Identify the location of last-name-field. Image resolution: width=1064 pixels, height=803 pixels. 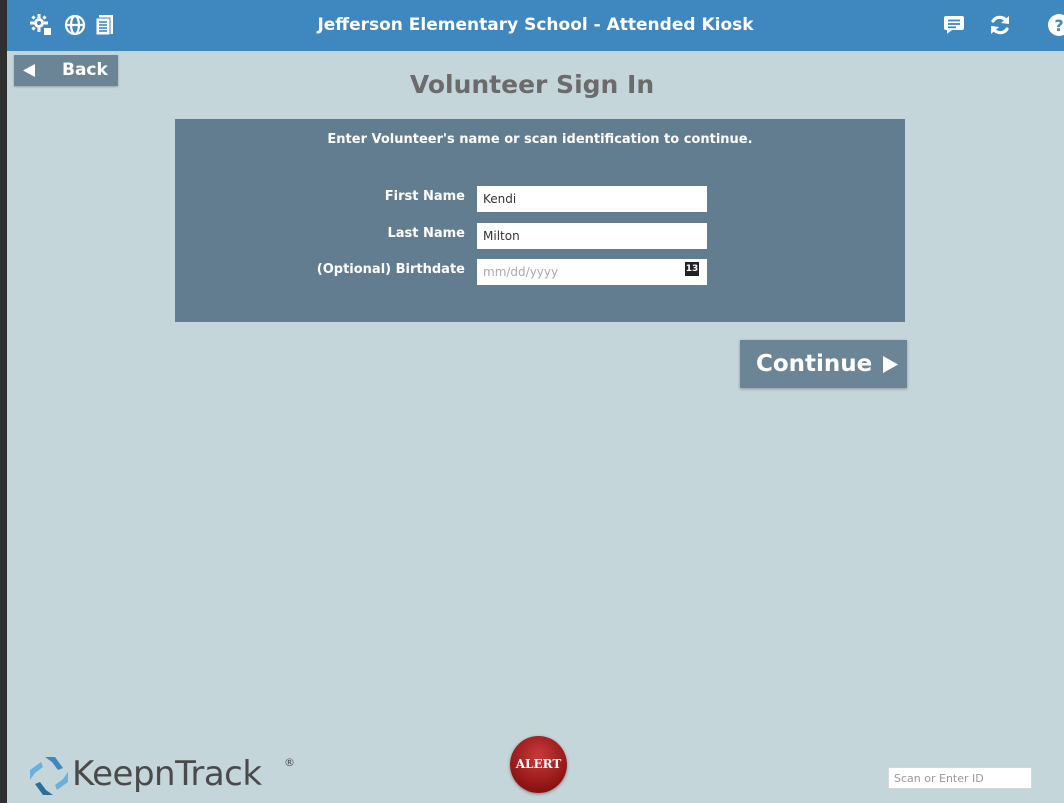
(592, 236).